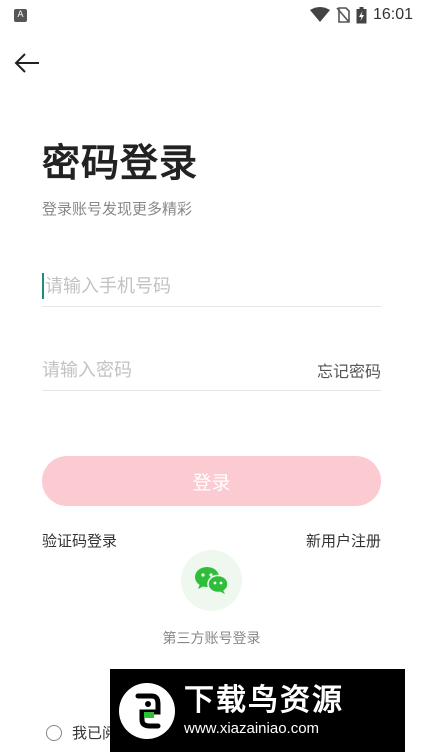 The width and height of the screenshot is (423, 752). What do you see at coordinates (343, 540) in the screenshot?
I see `register-link: 新用户注册` at bounding box center [343, 540].